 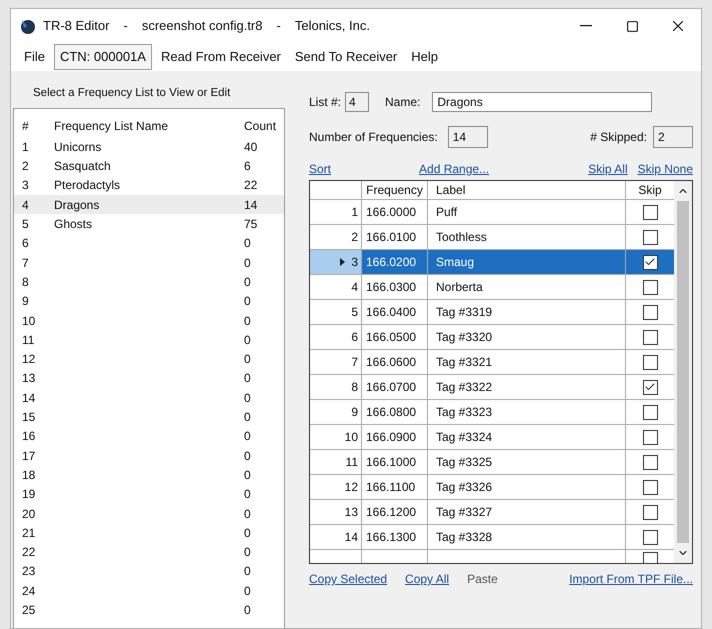 I want to click on label-cell: Tag #3323, so click(x=527, y=412).